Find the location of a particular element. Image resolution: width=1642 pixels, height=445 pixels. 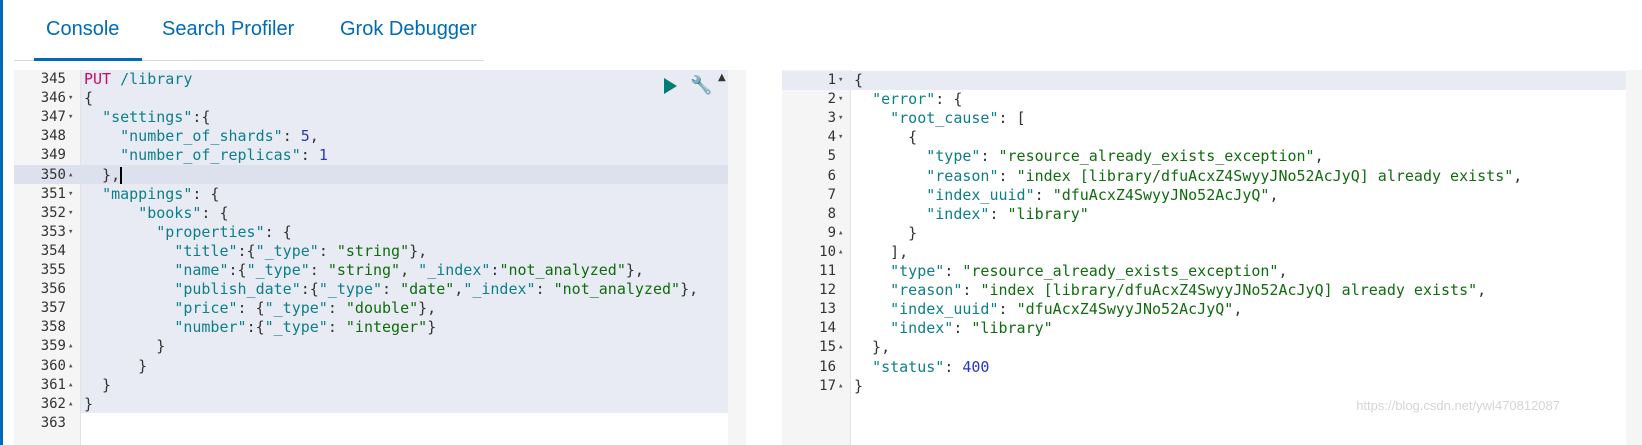

line-number: 8 is located at coordinates (831, 213).